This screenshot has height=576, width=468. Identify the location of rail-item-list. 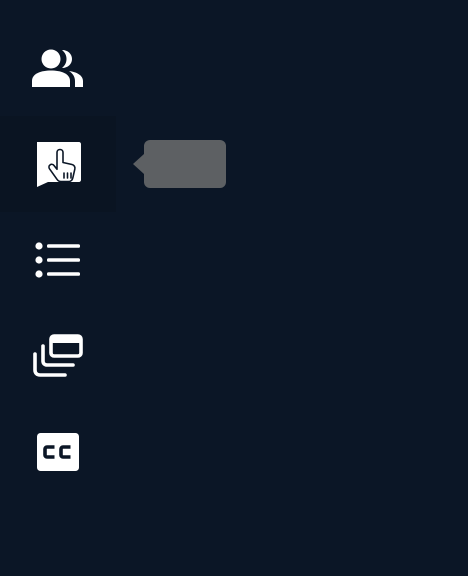
(58, 260).